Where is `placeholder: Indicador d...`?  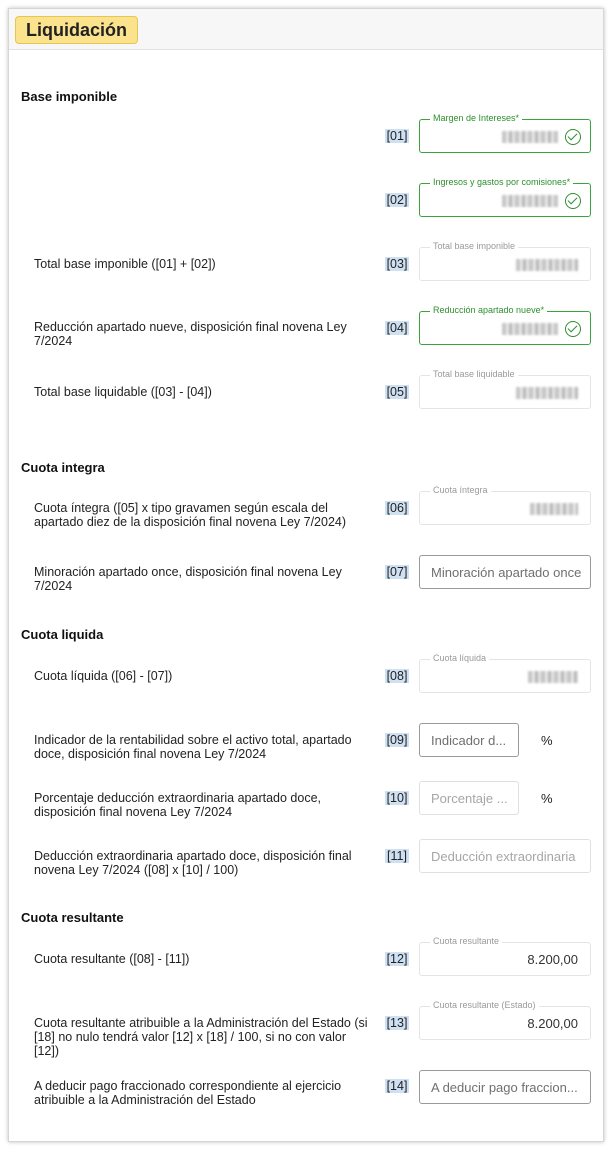 placeholder: Indicador d... is located at coordinates (469, 740).